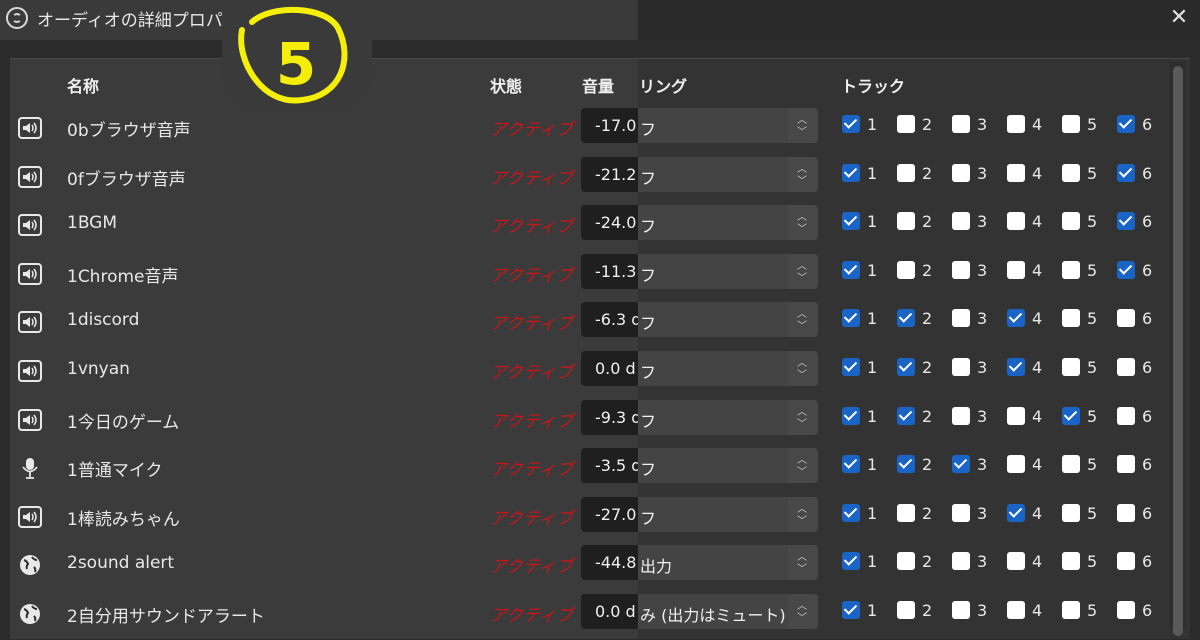 Image resolution: width=1200 pixels, height=640 pixels. What do you see at coordinates (1147, 513) in the screenshot?
I see `track-label: 6` at bounding box center [1147, 513].